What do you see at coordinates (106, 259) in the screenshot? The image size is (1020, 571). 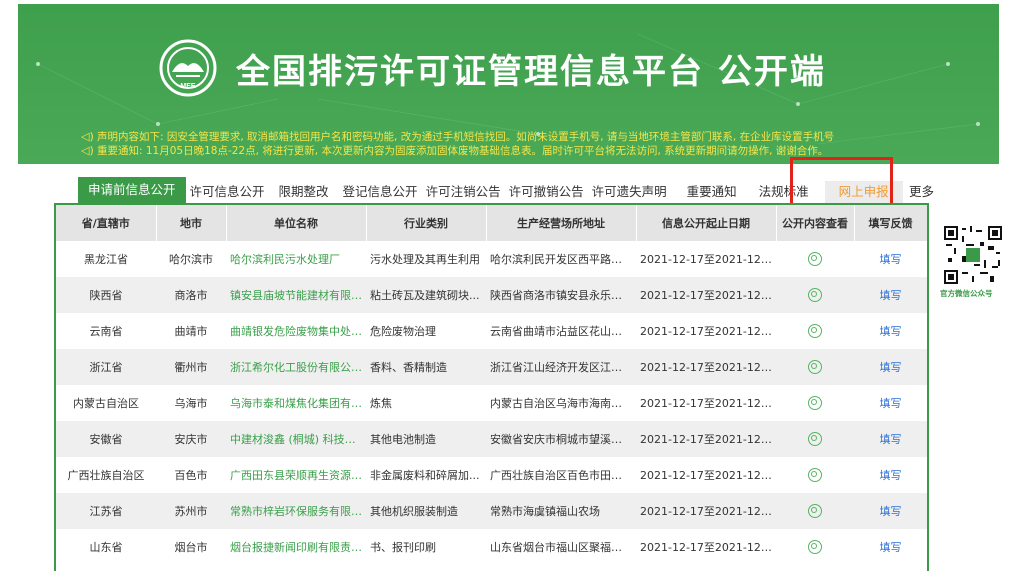 I see `province-cell: 黑龙江省` at bounding box center [106, 259].